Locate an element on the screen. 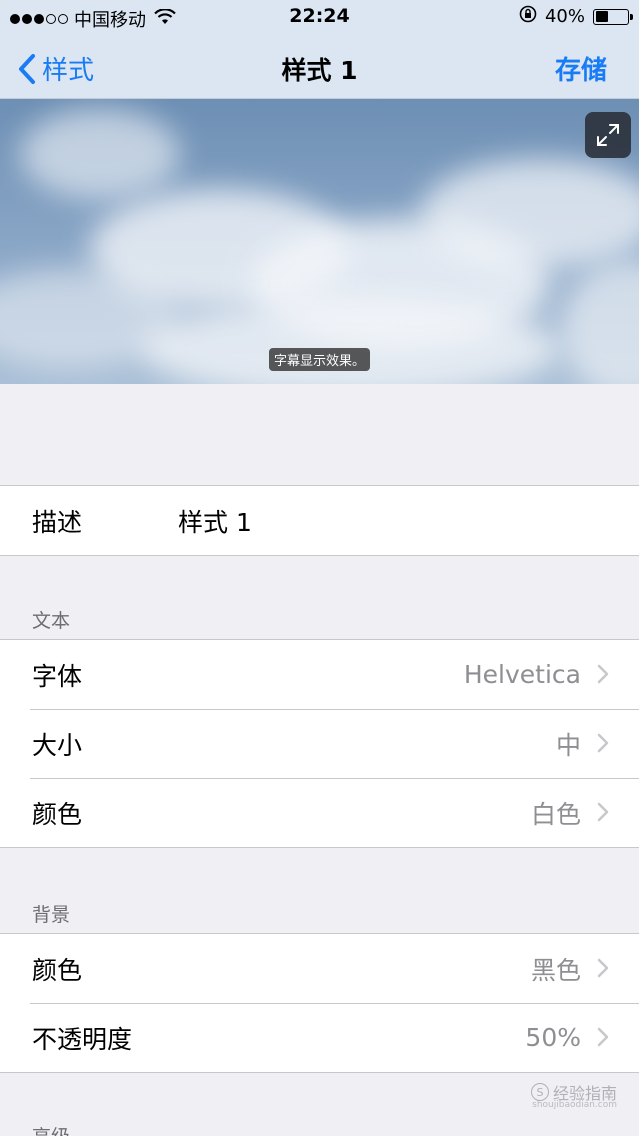 Image resolution: width=639 pixels, height=1136 pixels. text-color-row: 颜色 白色 is located at coordinates (319, 812).